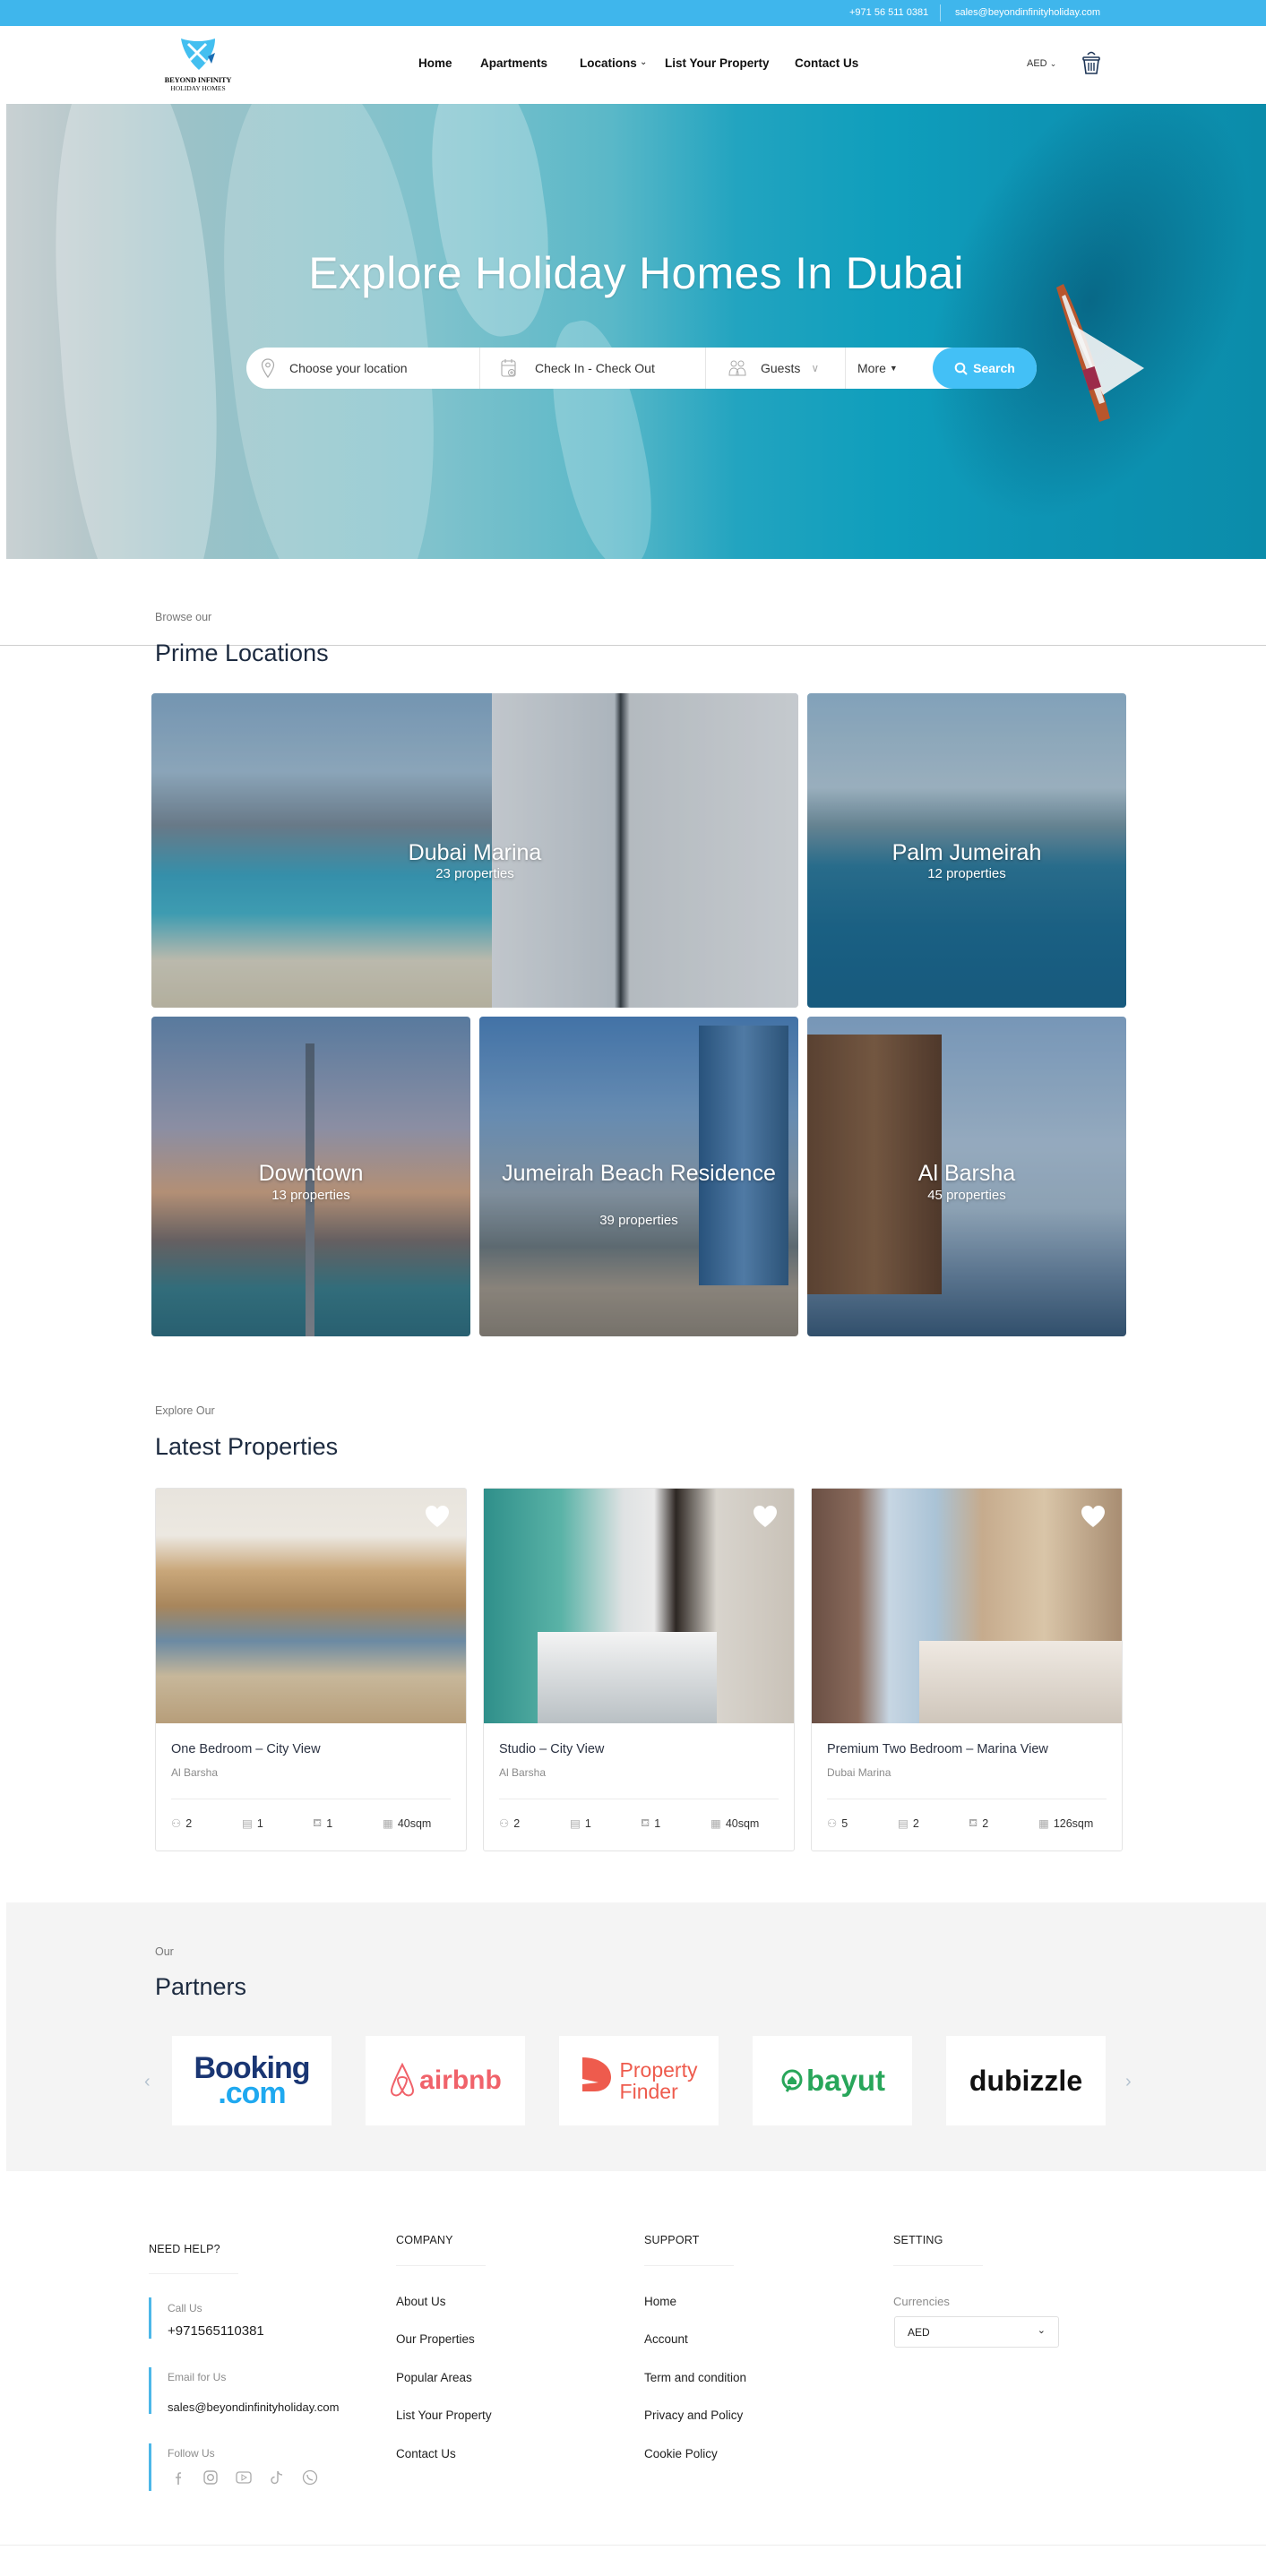  I want to click on property-bedrooms: ▤ 2, so click(908, 1823).